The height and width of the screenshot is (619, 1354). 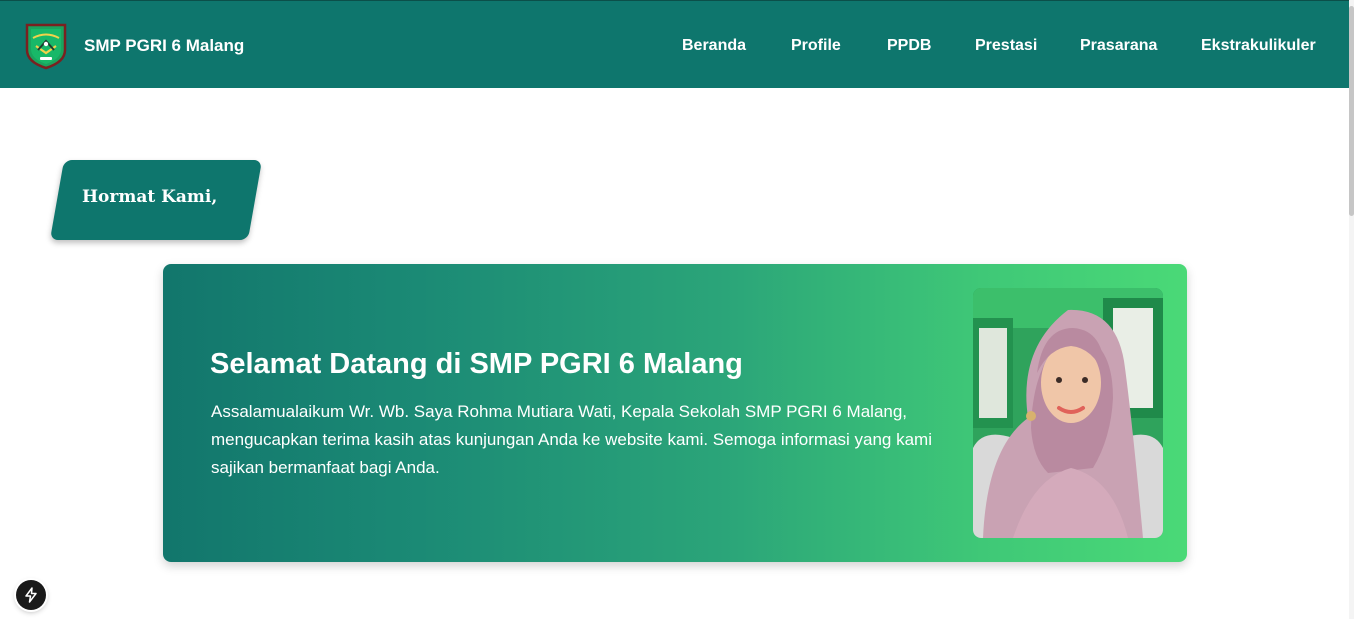 I want to click on principal-photo, so click(x=1068, y=413).